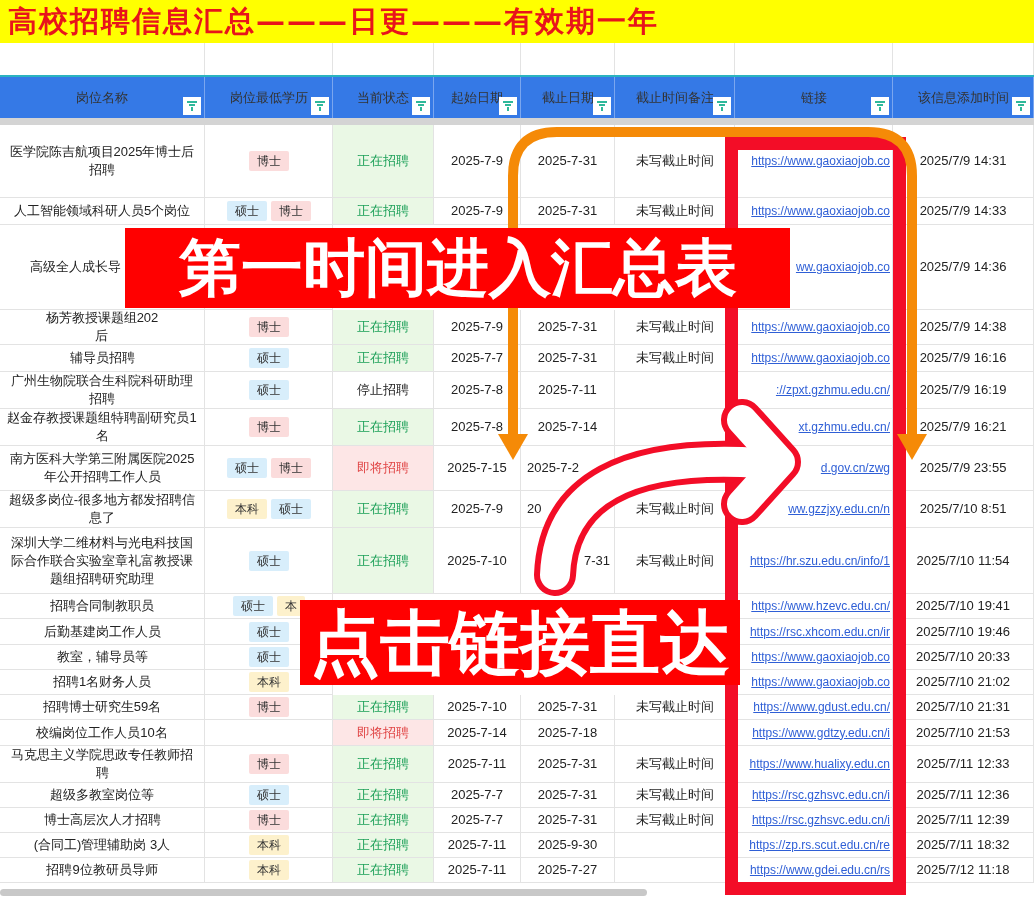  What do you see at coordinates (102, 427) in the screenshot?
I see `table-cell: 赵金存教授课题组特聘副研究员1名` at bounding box center [102, 427].